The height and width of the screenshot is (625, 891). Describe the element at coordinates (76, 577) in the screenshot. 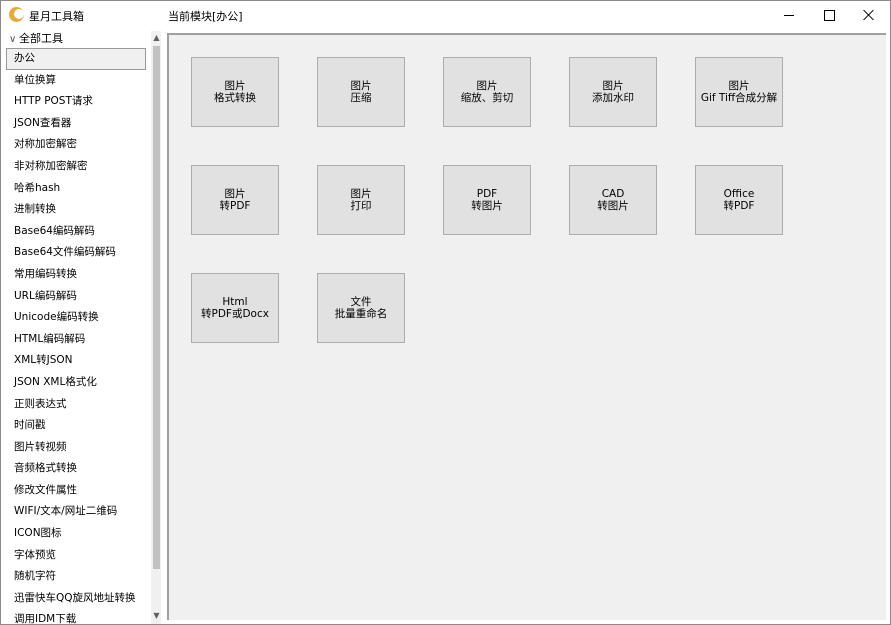

I see `tree-item: 随机字符` at that location.